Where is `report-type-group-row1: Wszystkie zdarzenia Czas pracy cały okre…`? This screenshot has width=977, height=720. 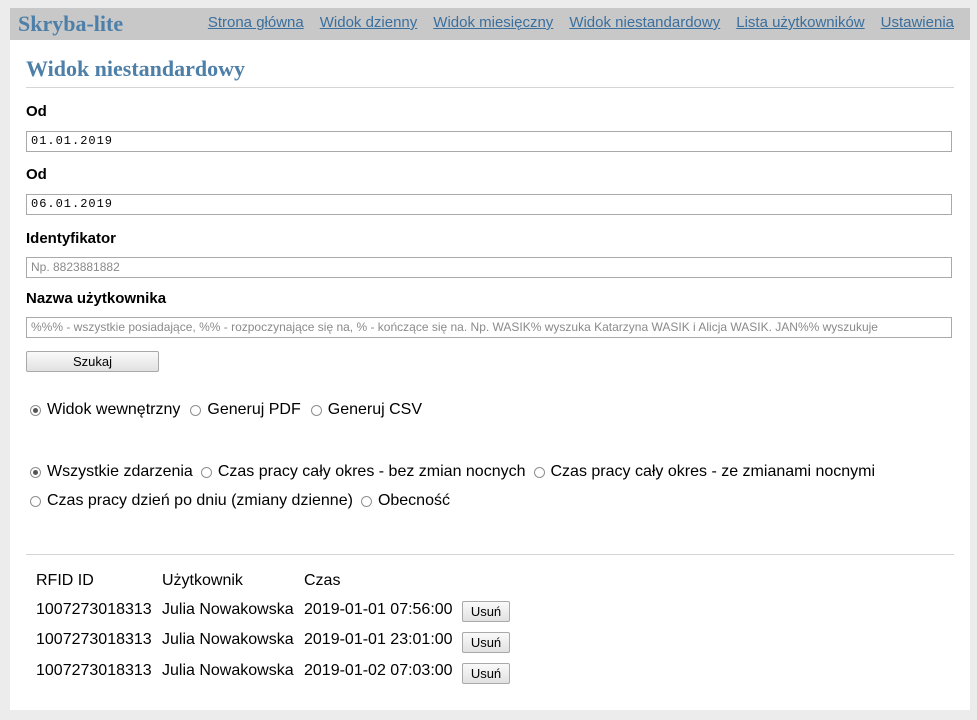
report-type-group-row1: Wszystkie zdarzenia Czas pracy cały okre… is located at coordinates (457, 472).